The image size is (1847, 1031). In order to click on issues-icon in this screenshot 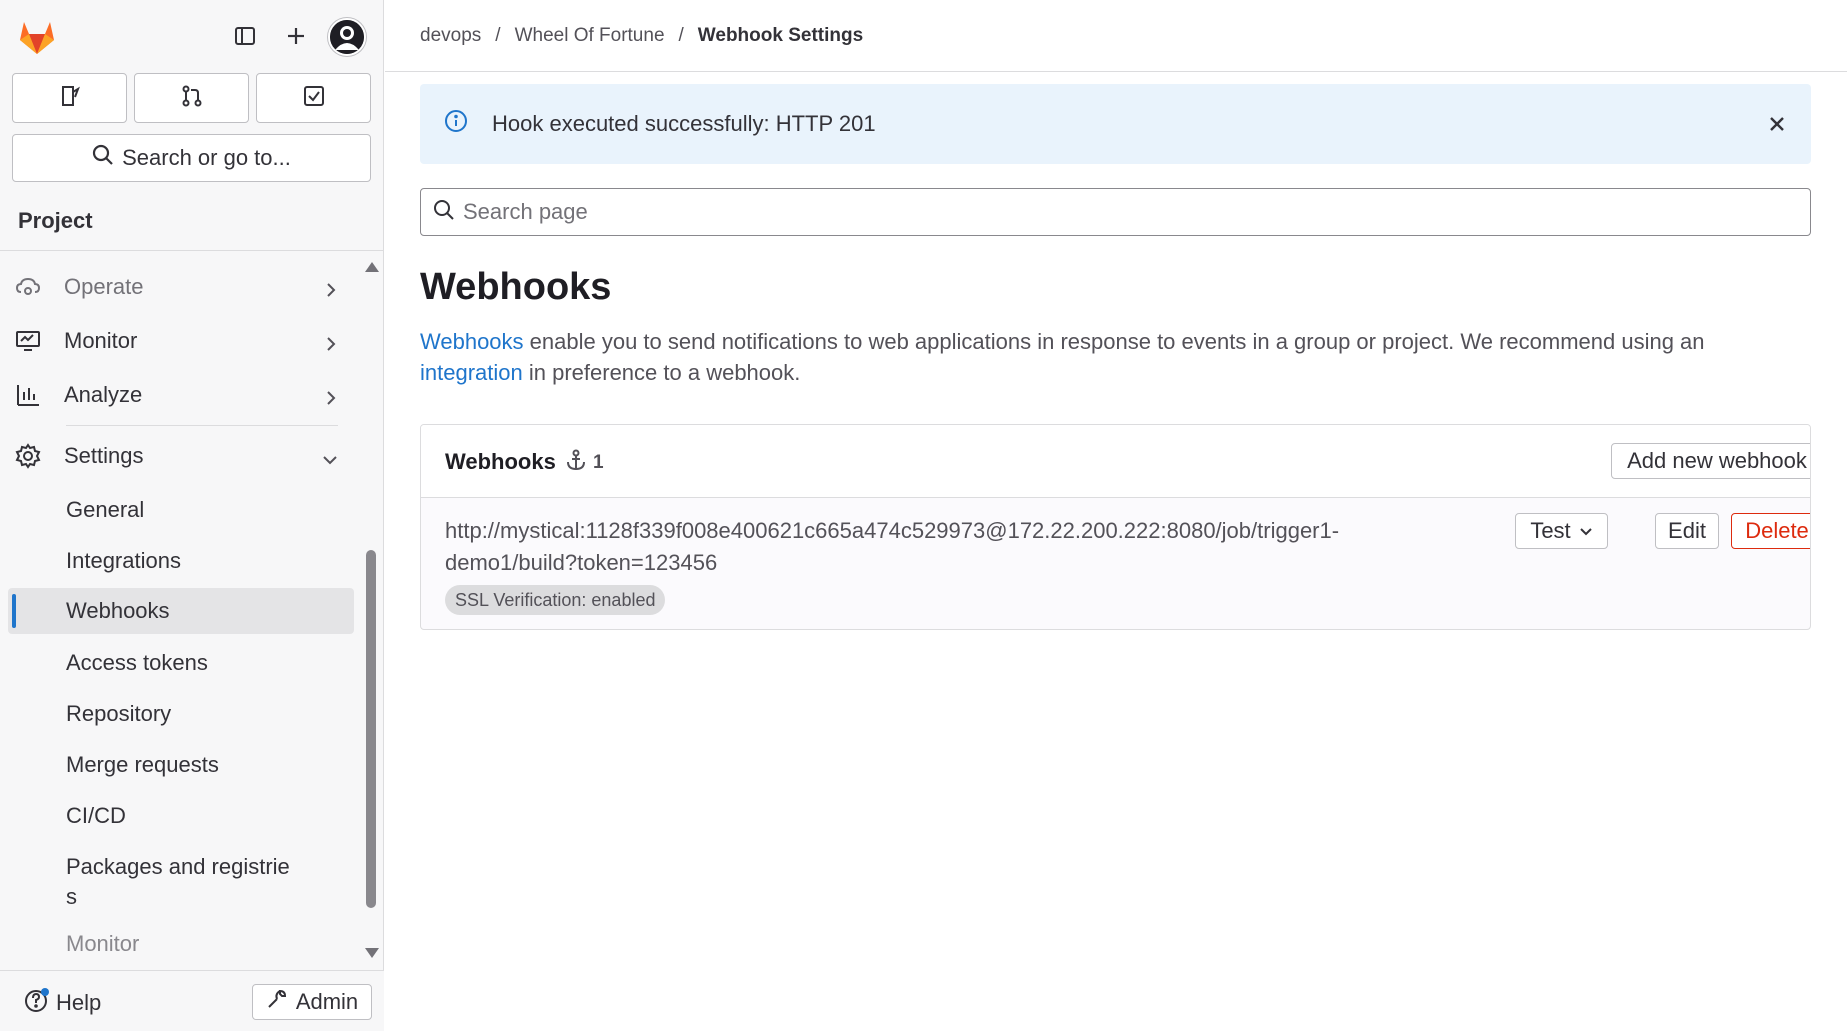, I will do `click(70, 98)`.